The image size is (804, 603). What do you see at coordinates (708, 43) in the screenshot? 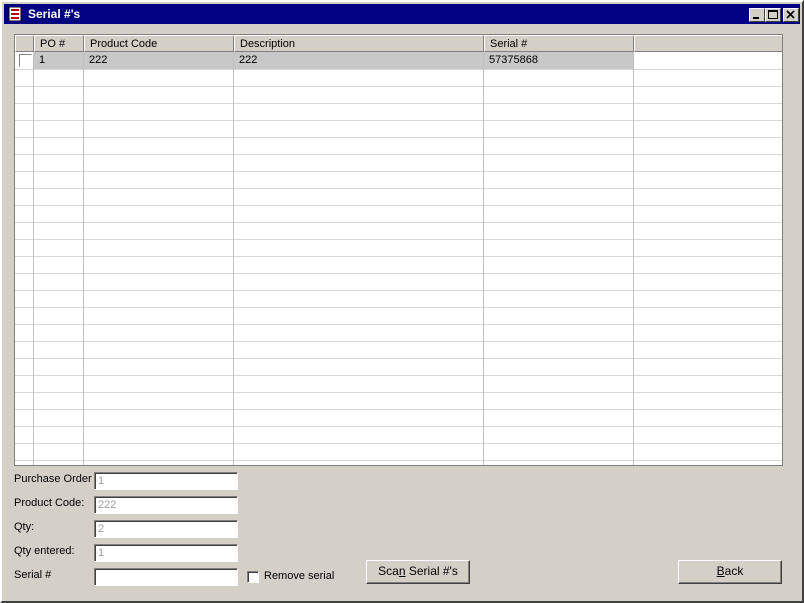
I see `header-blank` at bounding box center [708, 43].